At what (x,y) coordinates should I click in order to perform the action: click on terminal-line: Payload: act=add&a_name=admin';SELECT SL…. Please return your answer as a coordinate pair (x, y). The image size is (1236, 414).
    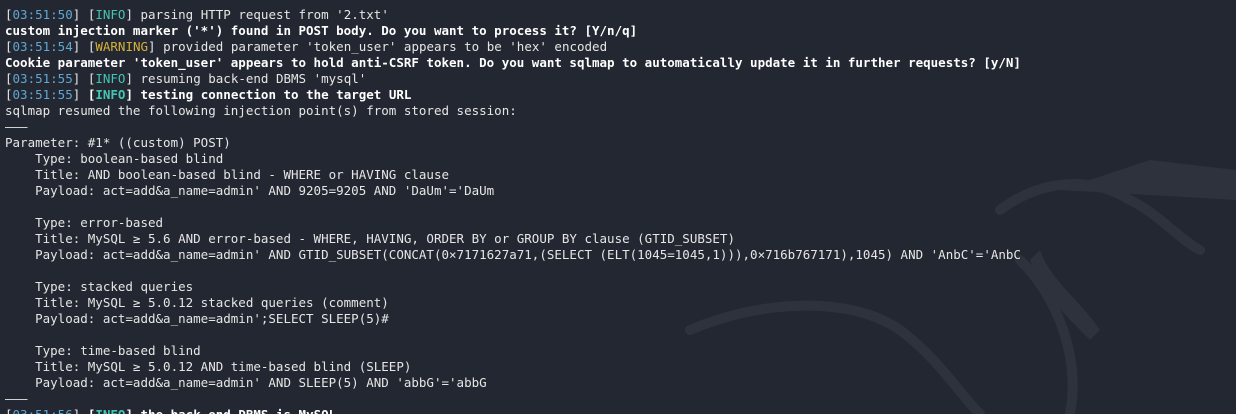
    Looking at the image, I should click on (618, 319).